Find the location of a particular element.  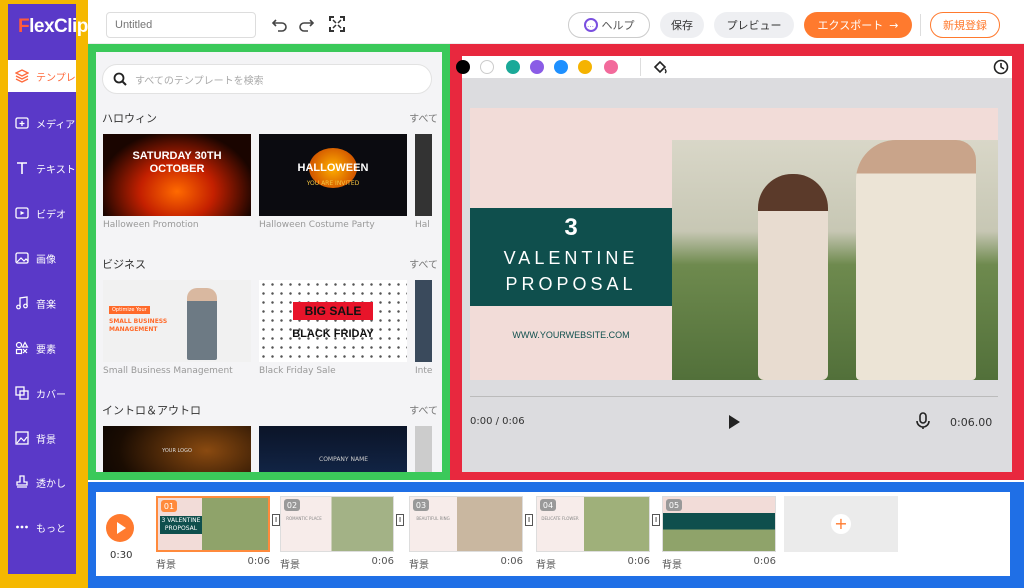

progress-track is located at coordinates (734, 396).